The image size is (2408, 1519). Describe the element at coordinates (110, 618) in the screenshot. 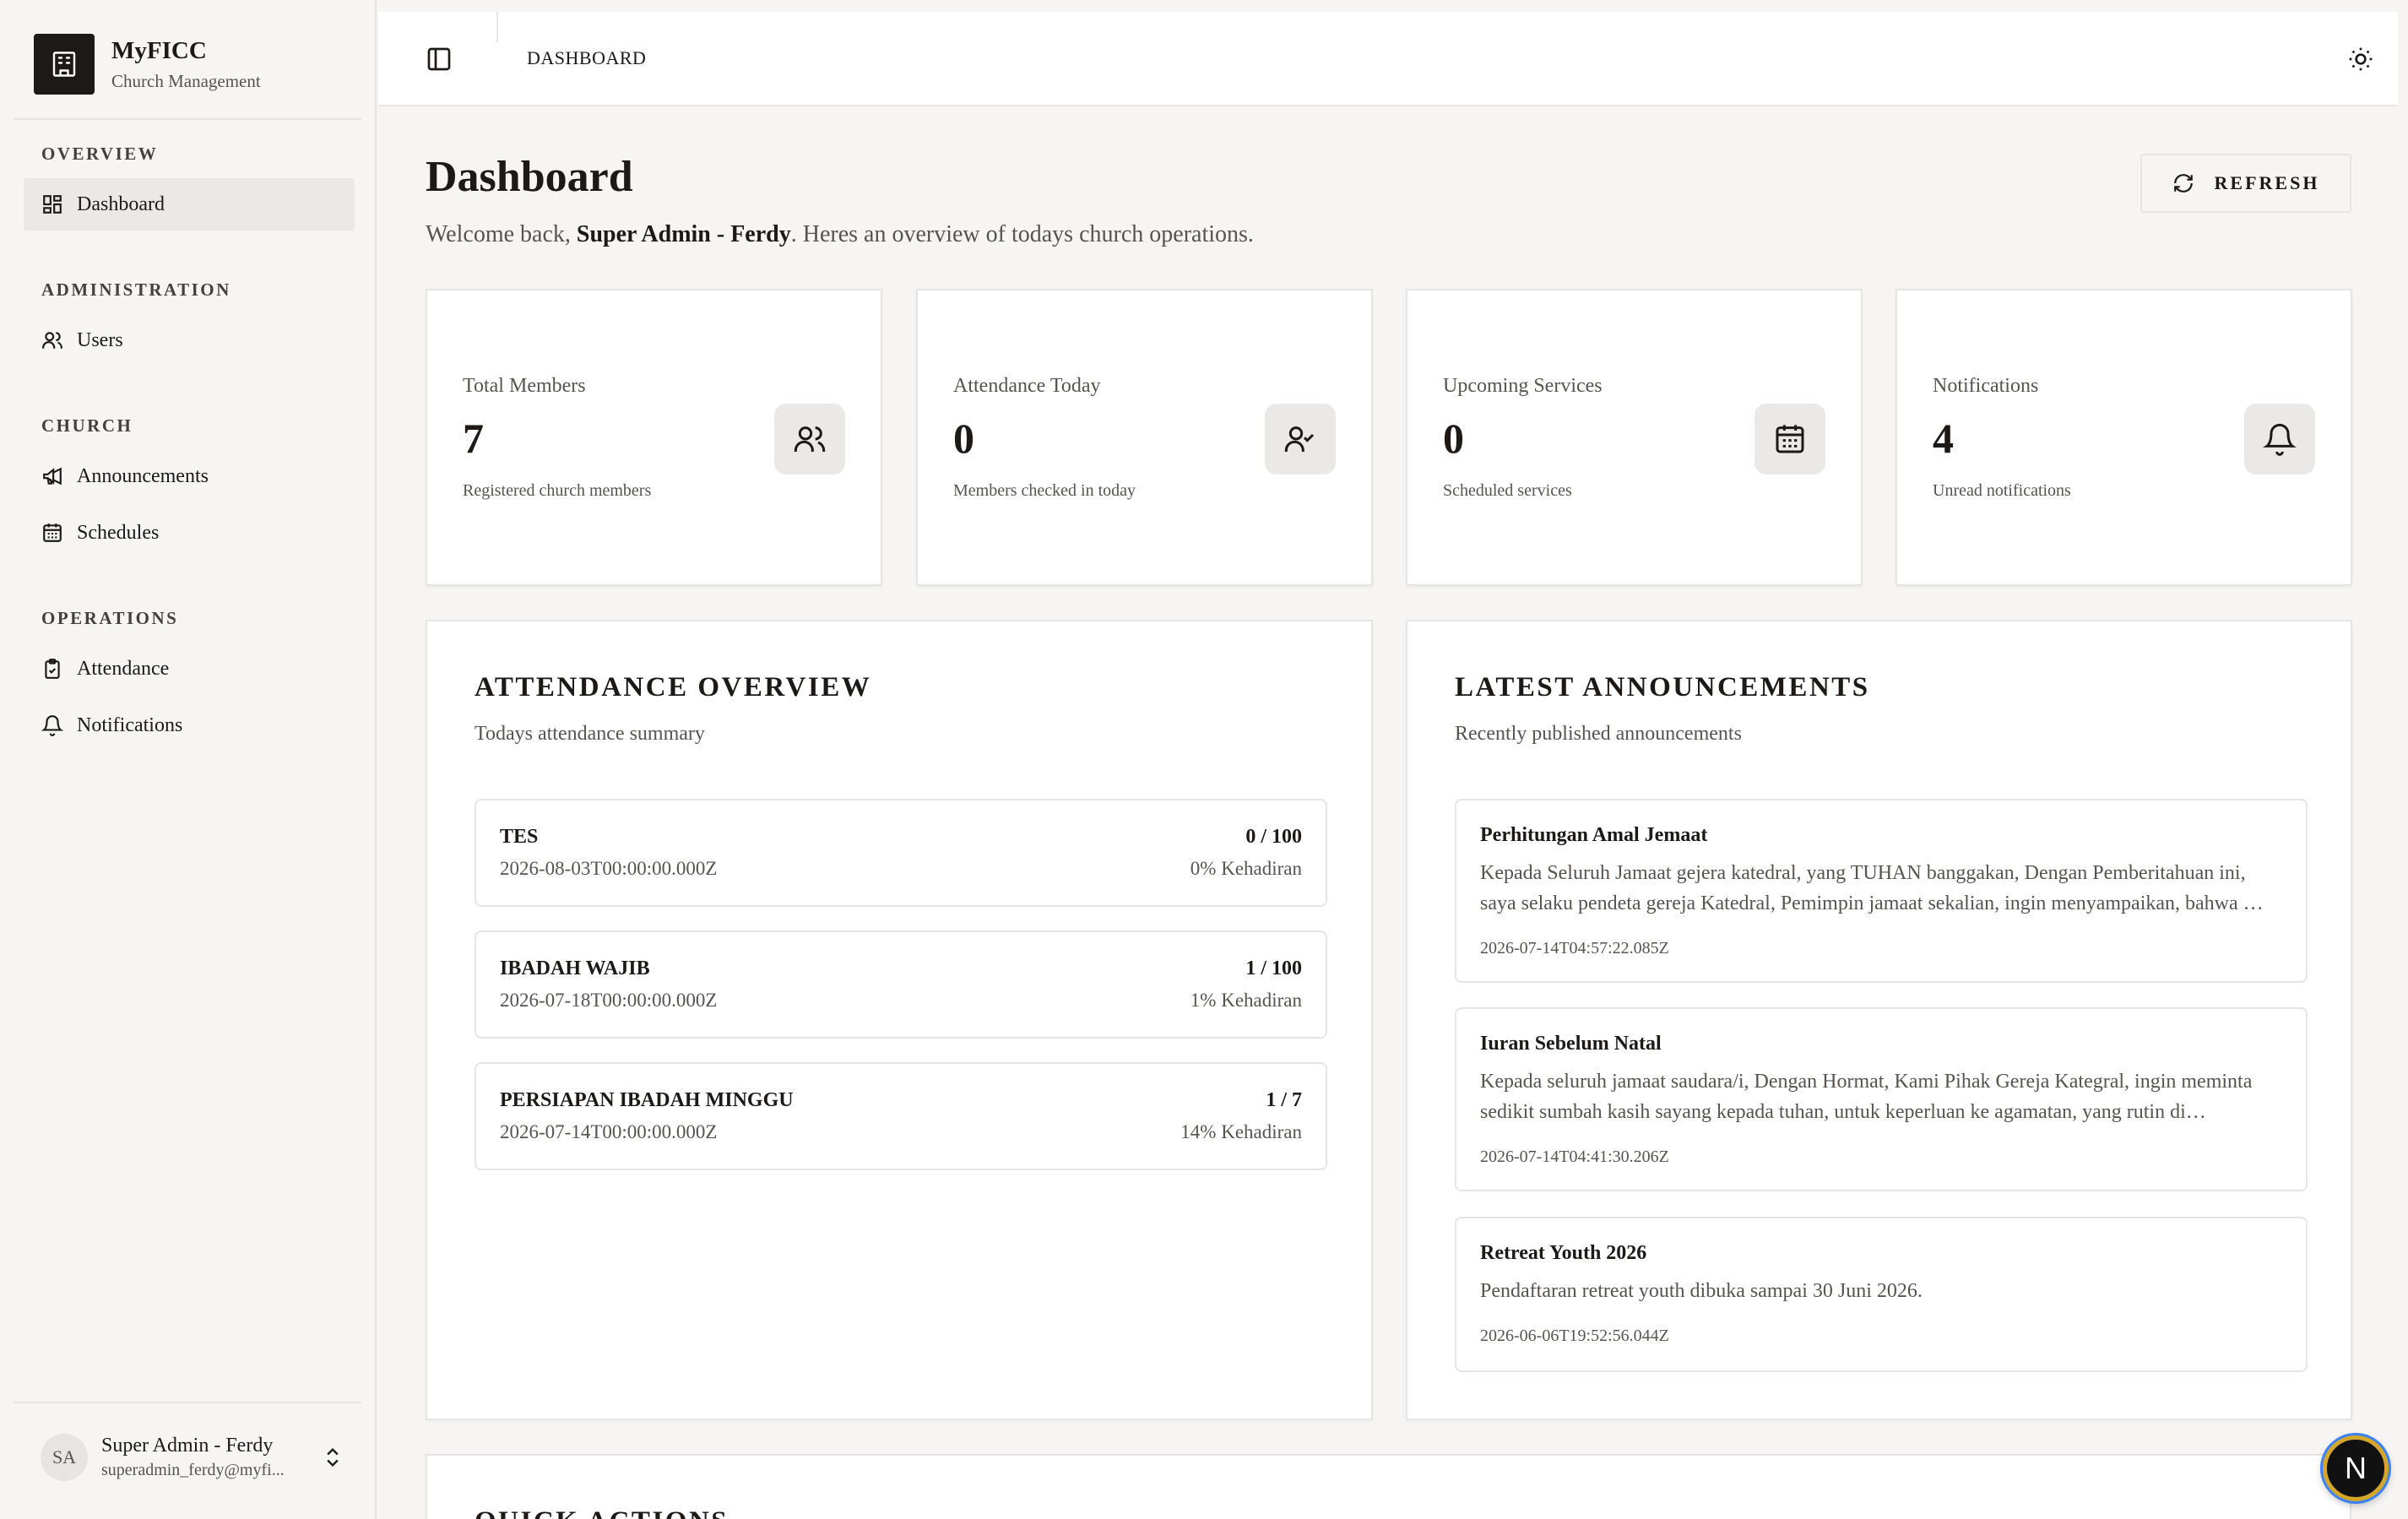

I see `nav-group-operations: OPERATIONS` at that location.